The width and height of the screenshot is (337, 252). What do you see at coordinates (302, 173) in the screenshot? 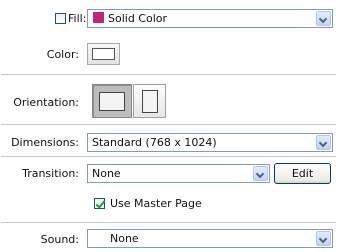
I see `edit-transition-button: Edit` at bounding box center [302, 173].